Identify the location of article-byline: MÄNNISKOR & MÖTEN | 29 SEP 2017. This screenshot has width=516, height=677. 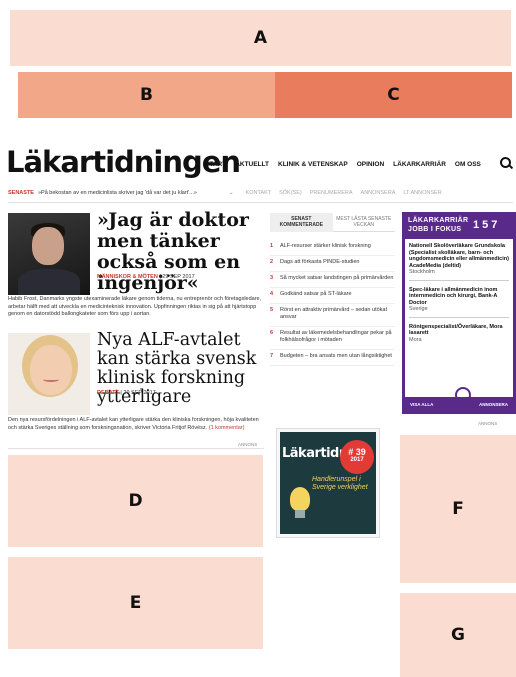
(146, 277).